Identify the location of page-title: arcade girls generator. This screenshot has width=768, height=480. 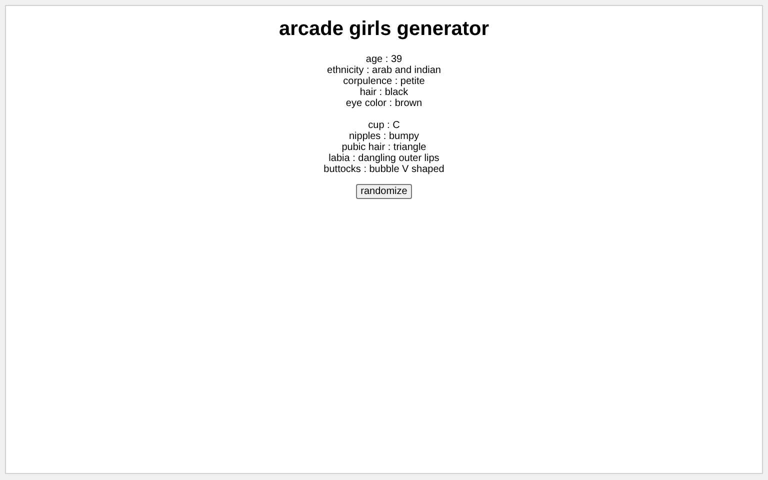
(384, 29).